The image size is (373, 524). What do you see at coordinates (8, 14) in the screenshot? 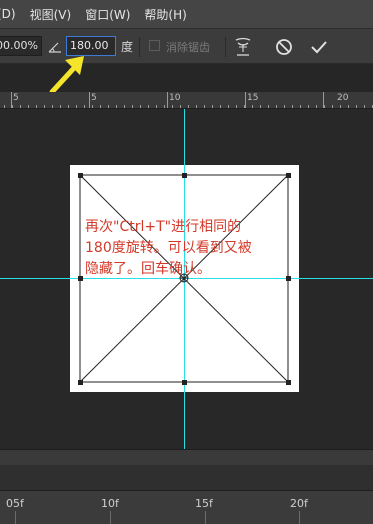
I see `menu-item-partial: (D)` at bounding box center [8, 14].